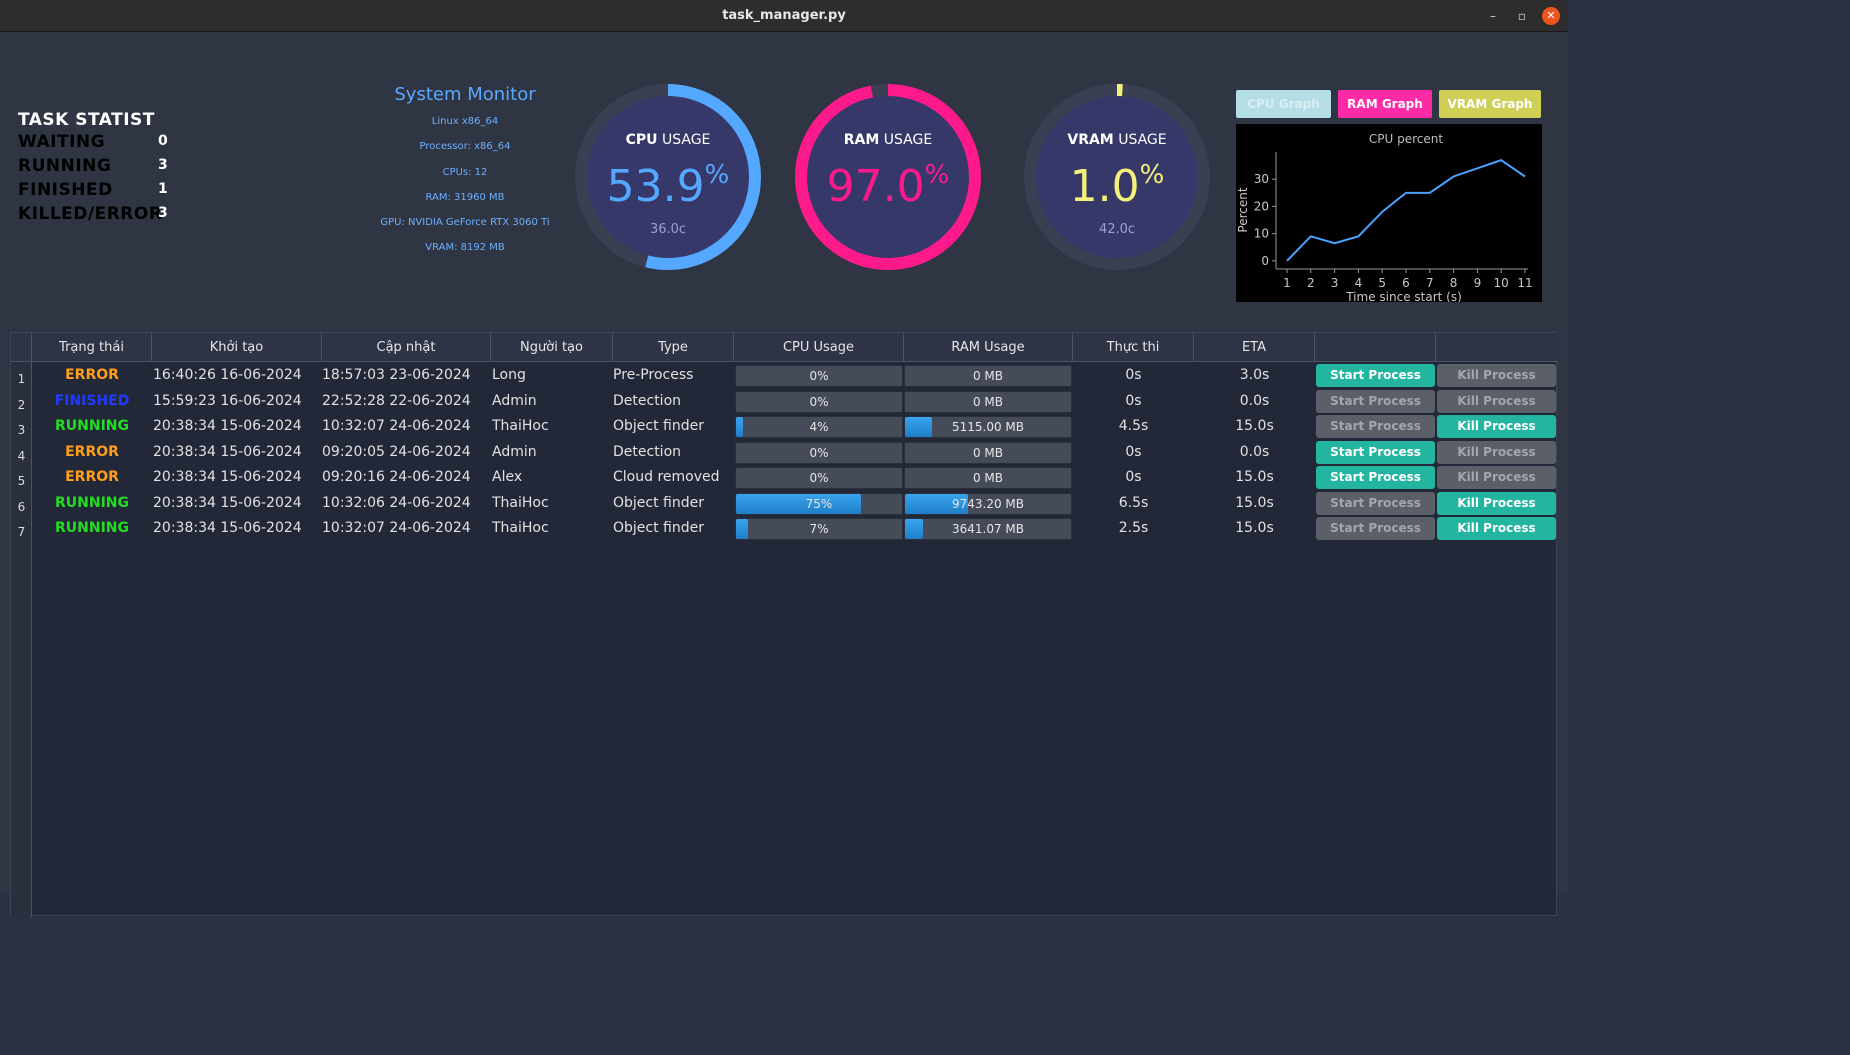  Describe the element at coordinates (1522, 16) in the screenshot. I see `maximize-icon: ▫` at that location.